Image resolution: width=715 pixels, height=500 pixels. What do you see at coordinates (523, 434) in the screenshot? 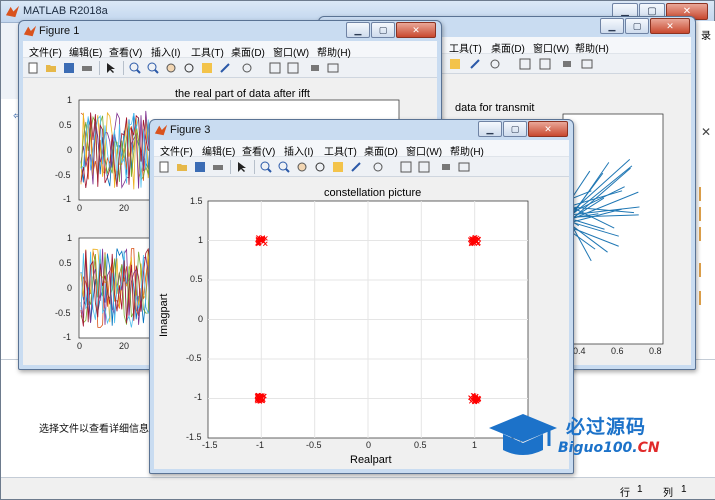
I see `graduation-cap-logo` at bounding box center [523, 434].